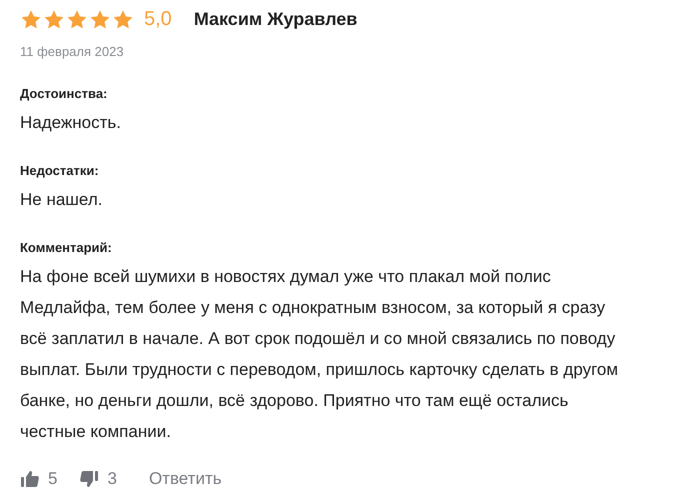  What do you see at coordinates (185, 479) in the screenshot?
I see `reply-link: Ответить` at bounding box center [185, 479].